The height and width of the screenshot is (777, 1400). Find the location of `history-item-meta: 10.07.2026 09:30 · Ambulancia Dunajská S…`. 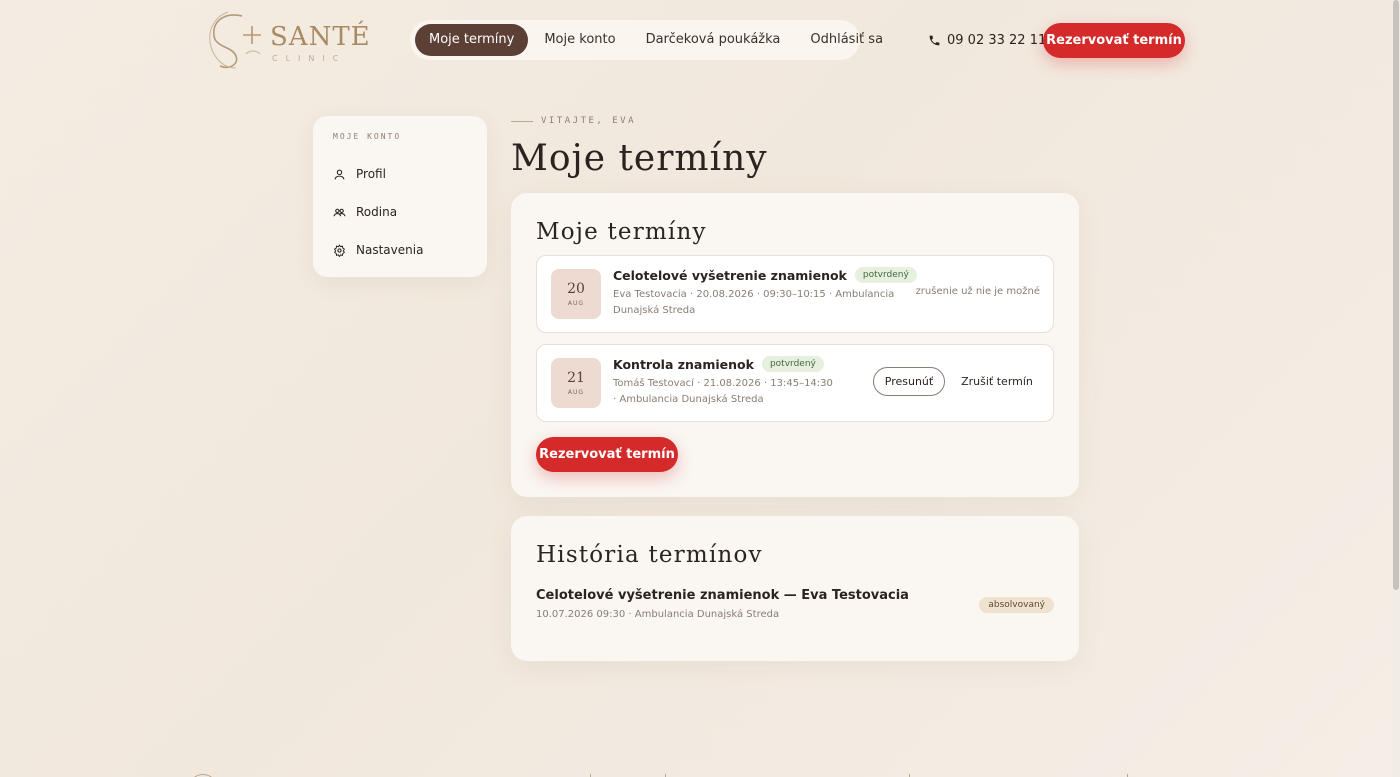

history-item-meta: 10.07.2026 09:30 · Ambulancia Dunajská S… is located at coordinates (658, 614).